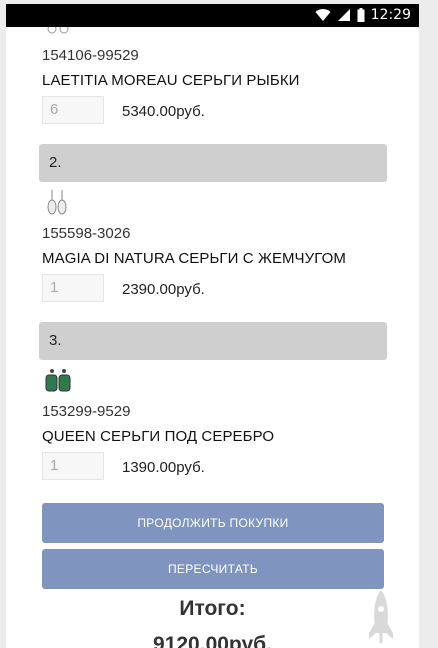 Image resolution: width=438 pixels, height=648 pixels. What do you see at coordinates (213, 569) in the screenshot?
I see `recalculate-button: ПЕРЕСЧИТАТЬ` at bounding box center [213, 569].